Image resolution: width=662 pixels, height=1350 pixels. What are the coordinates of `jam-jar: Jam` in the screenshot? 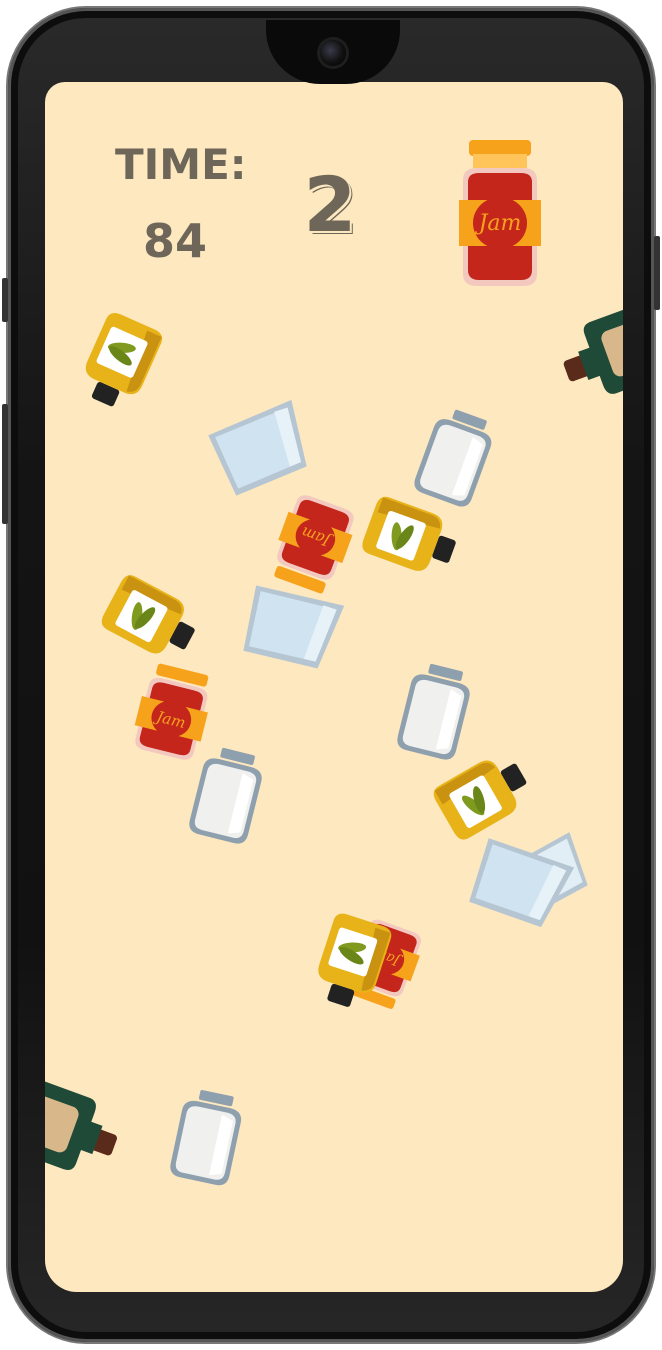 It's located at (313, 543).